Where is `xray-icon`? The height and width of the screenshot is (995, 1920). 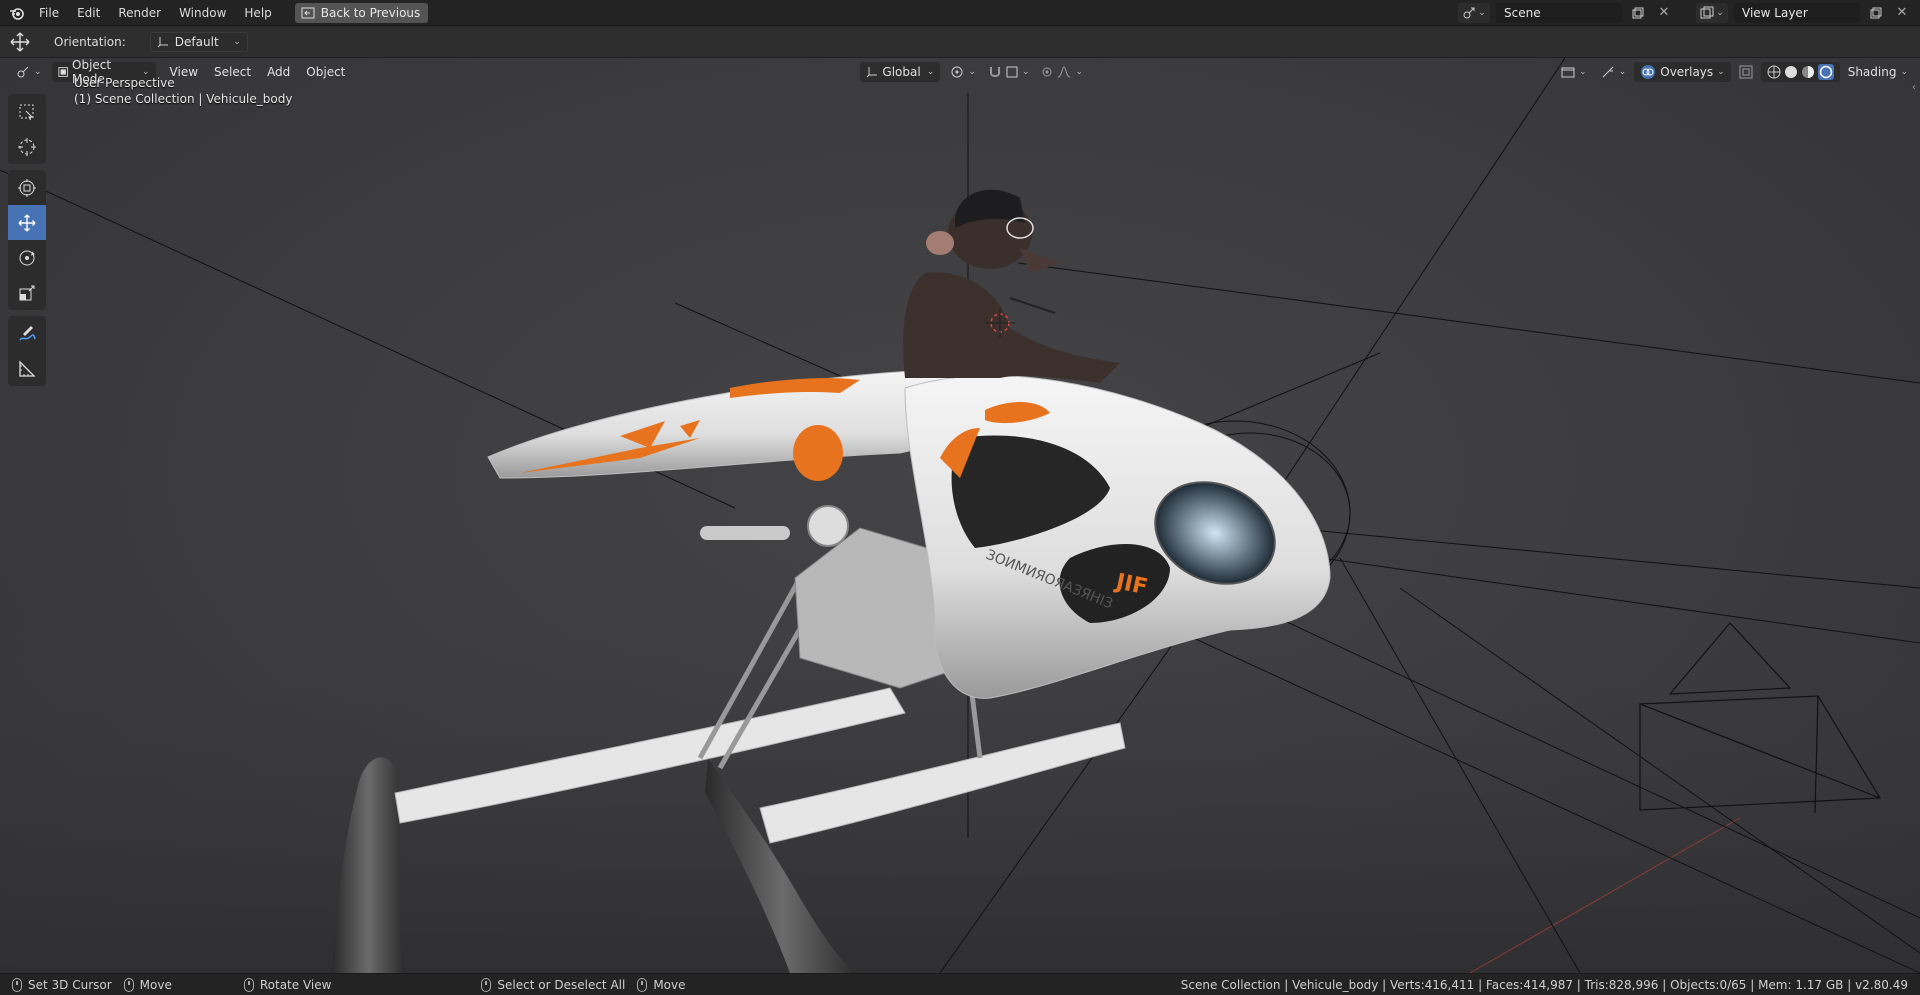
xray-icon is located at coordinates (1746, 72).